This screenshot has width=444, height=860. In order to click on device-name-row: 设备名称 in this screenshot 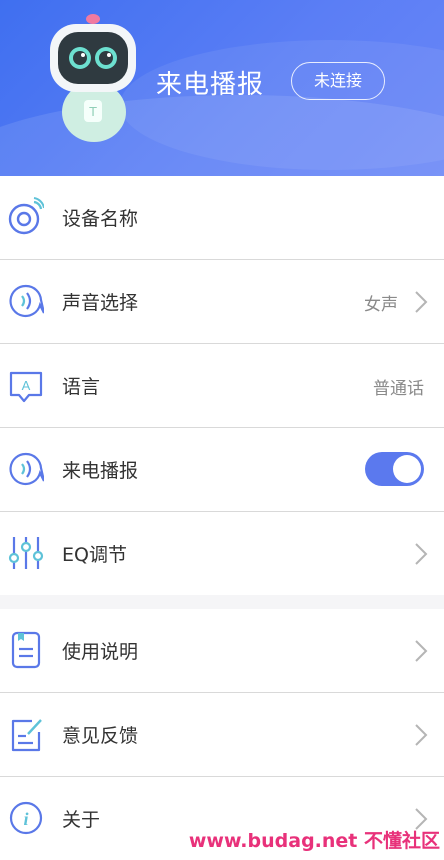, I will do `click(222, 218)`.